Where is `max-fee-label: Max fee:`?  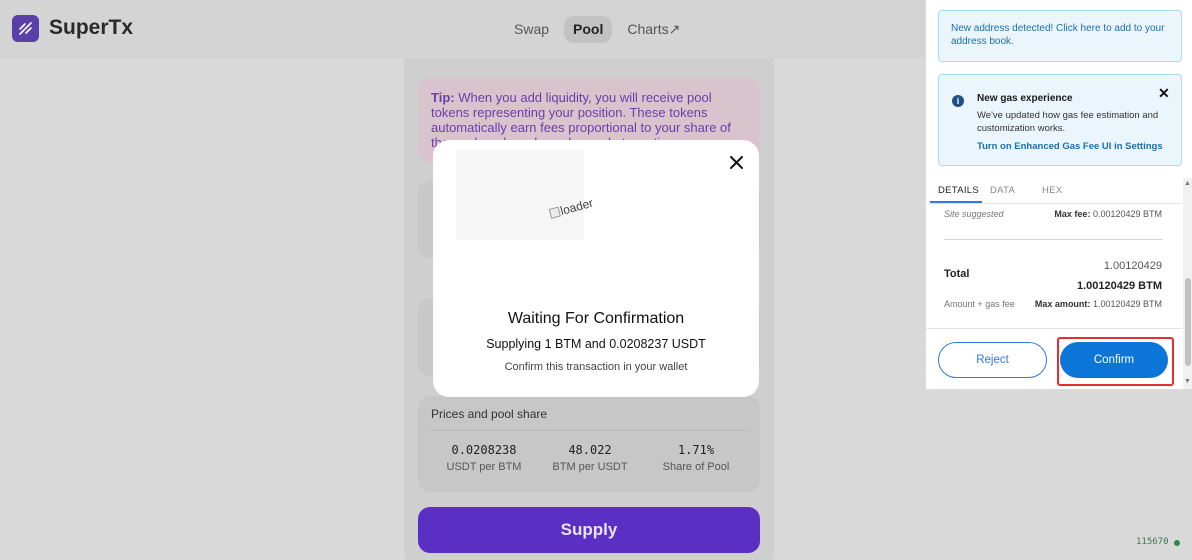 max-fee-label: Max fee: is located at coordinates (1072, 214).